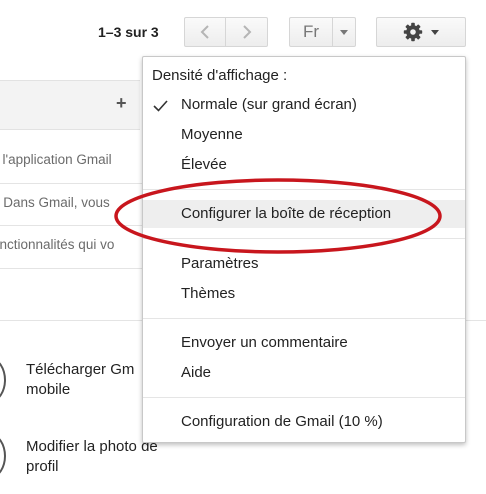 The height and width of the screenshot is (494, 486). What do you see at coordinates (48, 389) in the screenshot?
I see `task-line: mobile` at bounding box center [48, 389].